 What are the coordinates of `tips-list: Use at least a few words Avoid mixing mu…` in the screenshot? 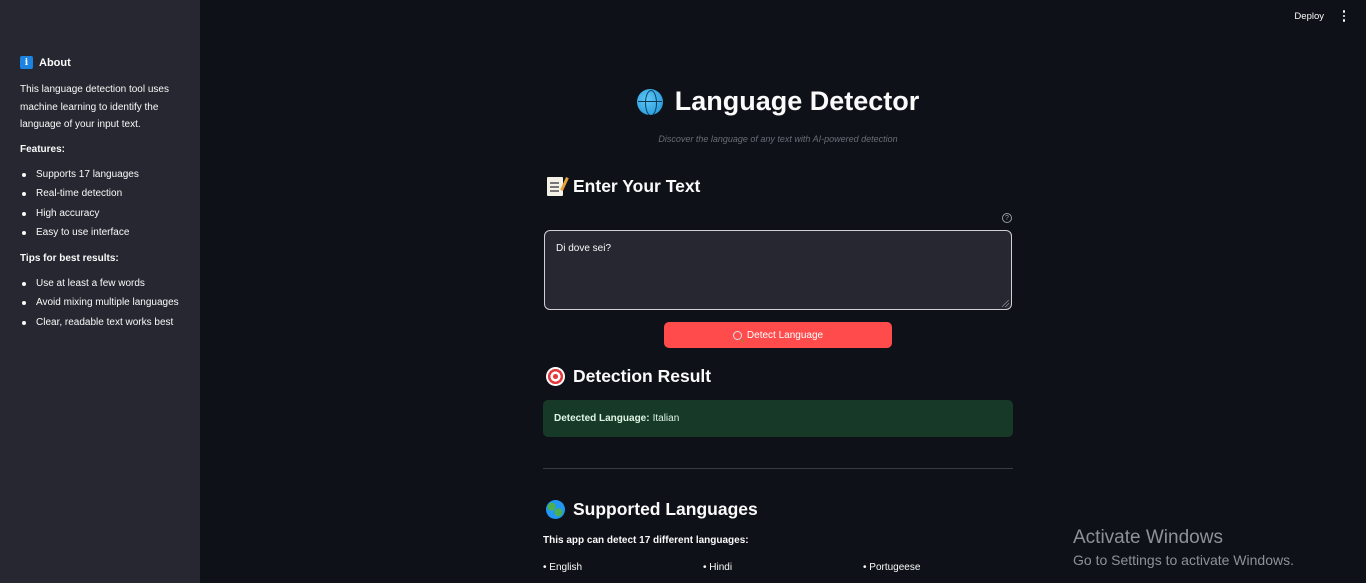 It's located at (100, 303).